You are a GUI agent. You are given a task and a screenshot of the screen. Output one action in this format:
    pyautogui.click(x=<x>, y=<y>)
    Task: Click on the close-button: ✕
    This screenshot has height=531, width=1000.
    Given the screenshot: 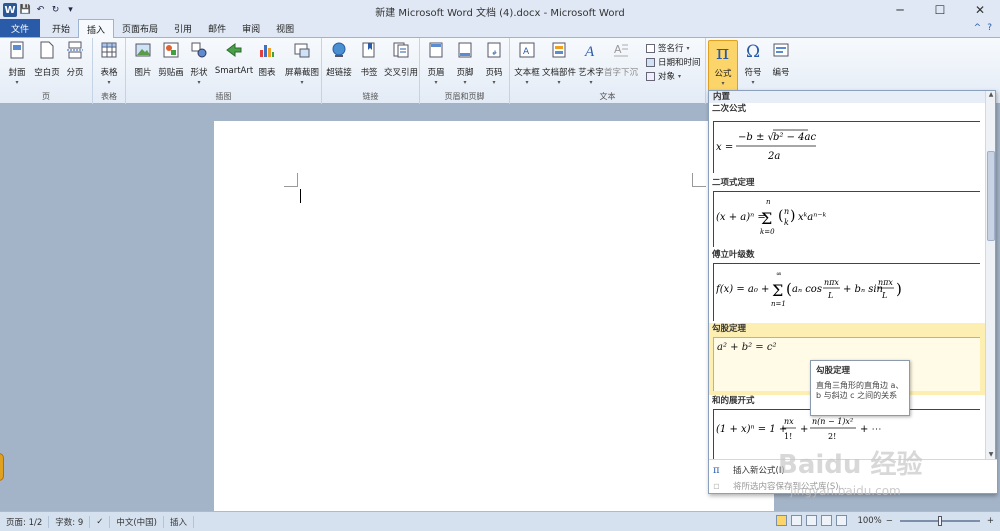 What is the action you would take?
    pyautogui.click(x=980, y=10)
    